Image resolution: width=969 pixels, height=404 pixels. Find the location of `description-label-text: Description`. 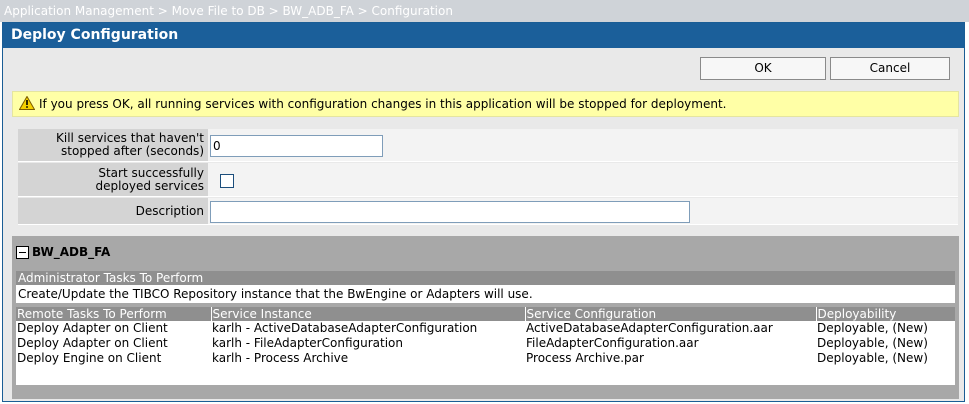

description-label-text: Description is located at coordinates (169, 210).